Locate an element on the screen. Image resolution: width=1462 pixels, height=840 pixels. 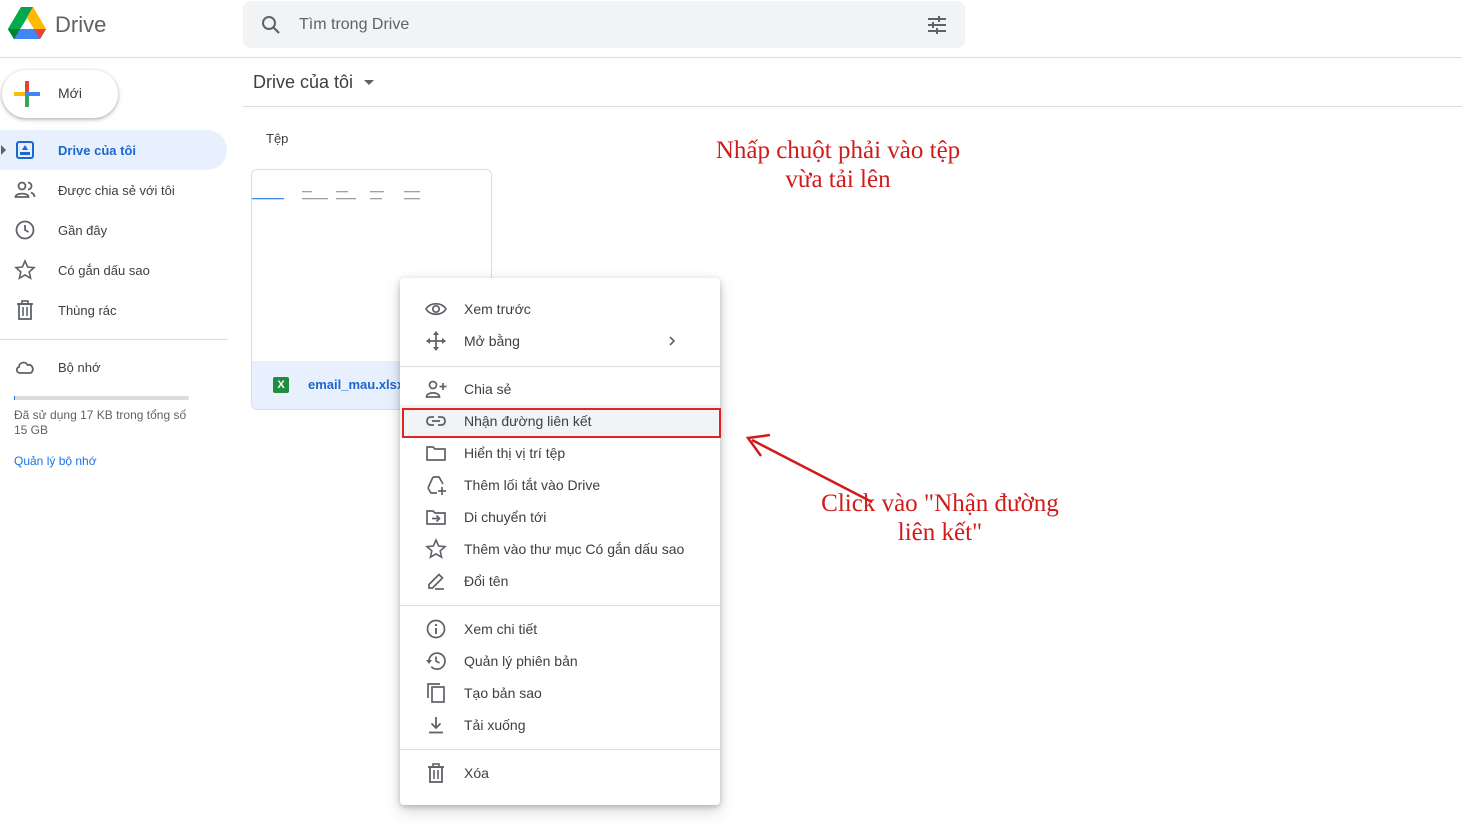
eye-icon is located at coordinates (436, 309).